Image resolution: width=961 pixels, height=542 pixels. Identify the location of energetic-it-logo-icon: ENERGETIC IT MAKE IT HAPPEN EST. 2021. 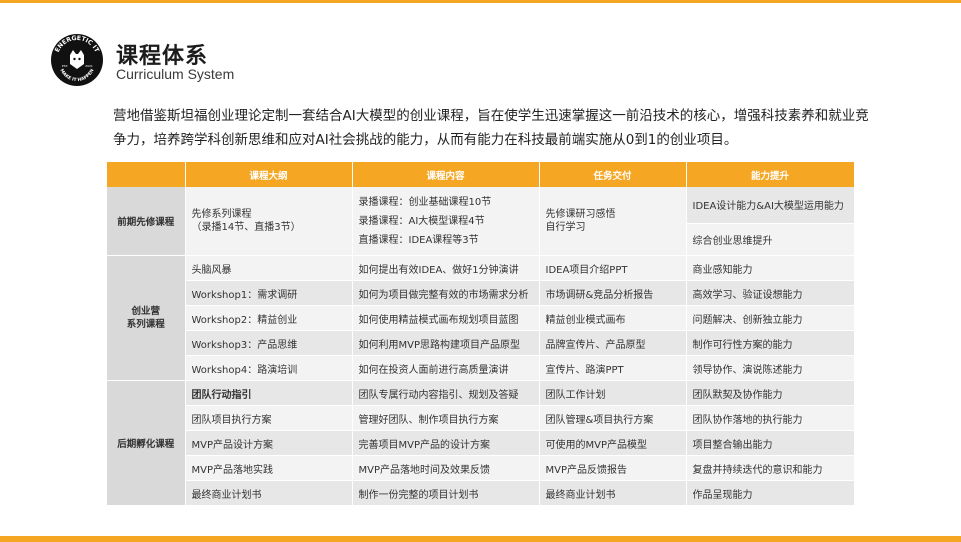
(77, 60).